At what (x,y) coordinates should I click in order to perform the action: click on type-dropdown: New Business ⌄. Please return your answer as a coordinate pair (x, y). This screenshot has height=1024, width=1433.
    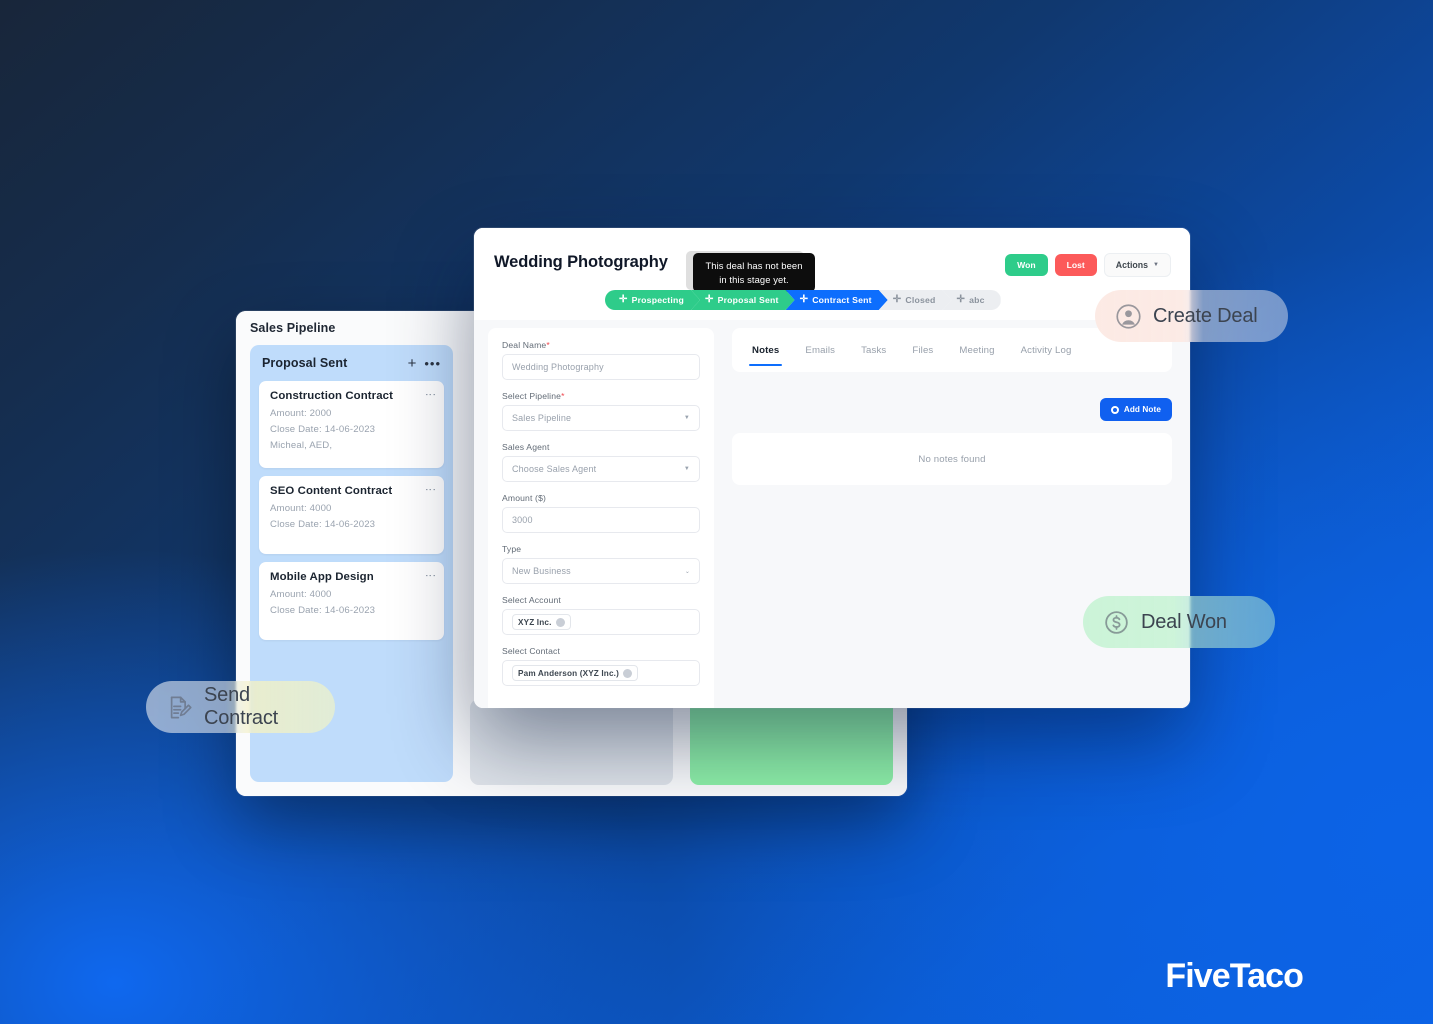
    Looking at the image, I should click on (601, 571).